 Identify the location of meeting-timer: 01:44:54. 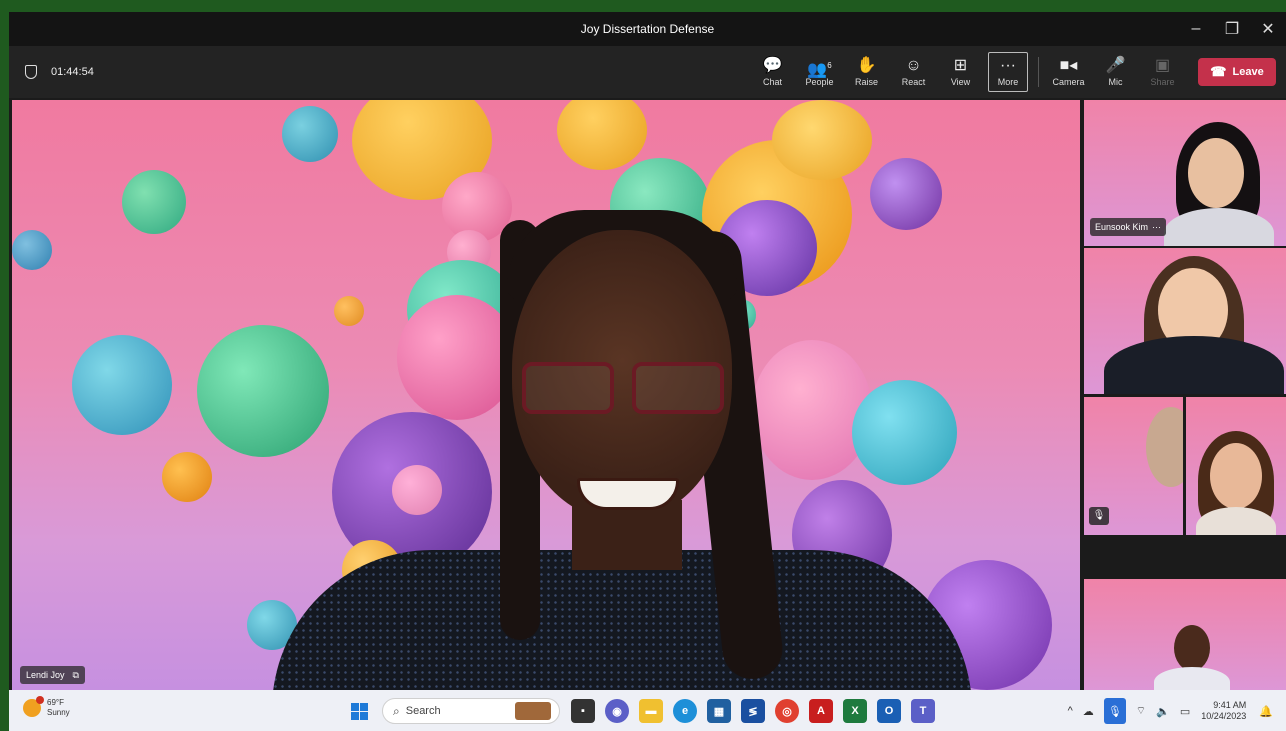
(59, 72).